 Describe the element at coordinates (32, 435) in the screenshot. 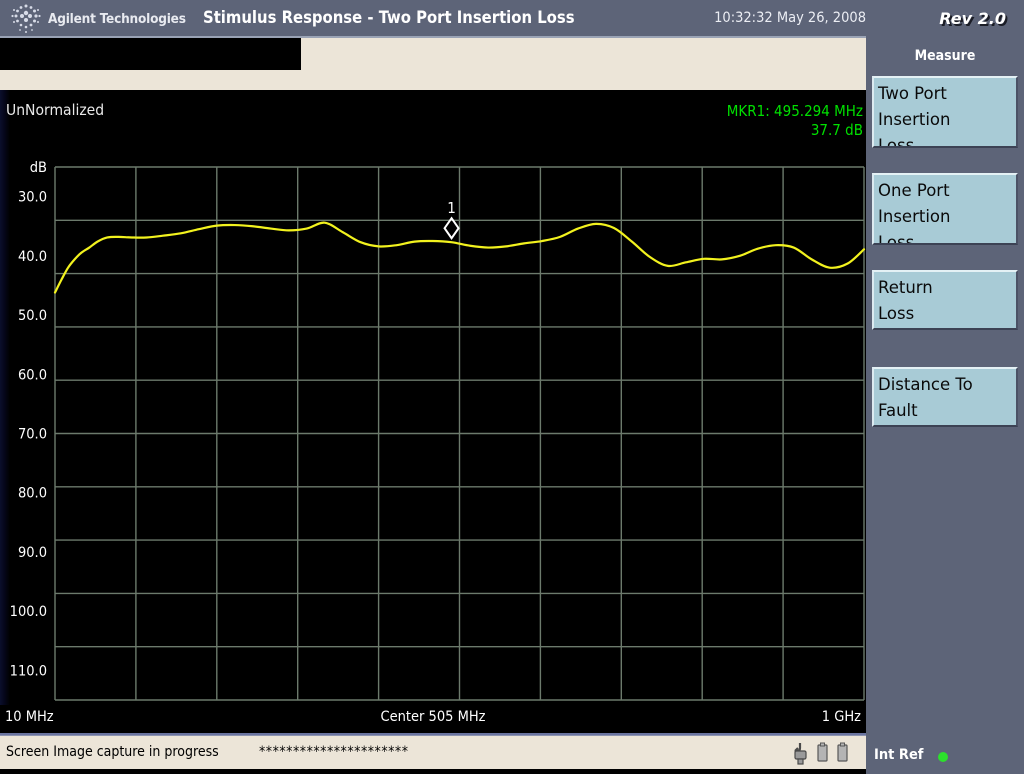

I see `svg-text: 70.0` at that location.